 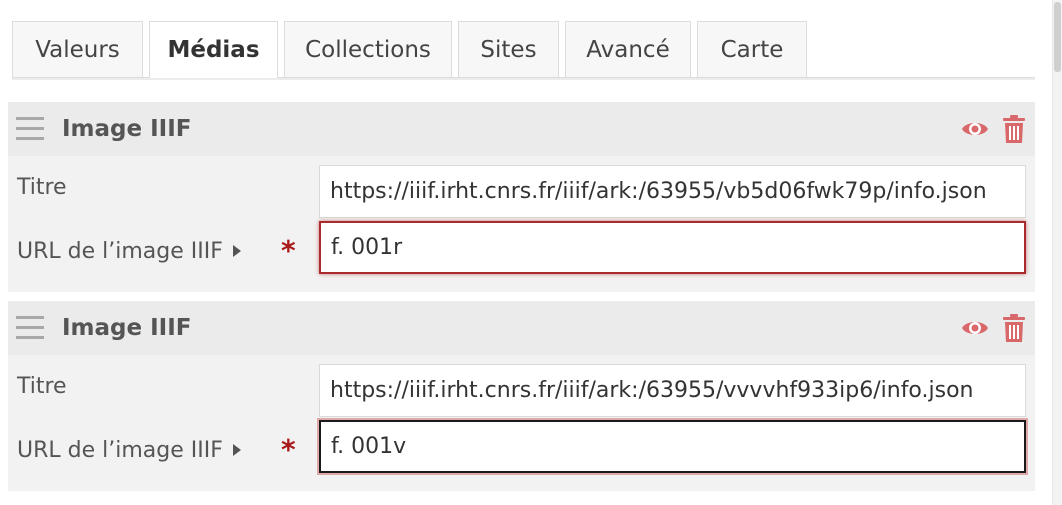 What do you see at coordinates (1057, 37) in the screenshot?
I see `scrollbar-thumb` at bounding box center [1057, 37].